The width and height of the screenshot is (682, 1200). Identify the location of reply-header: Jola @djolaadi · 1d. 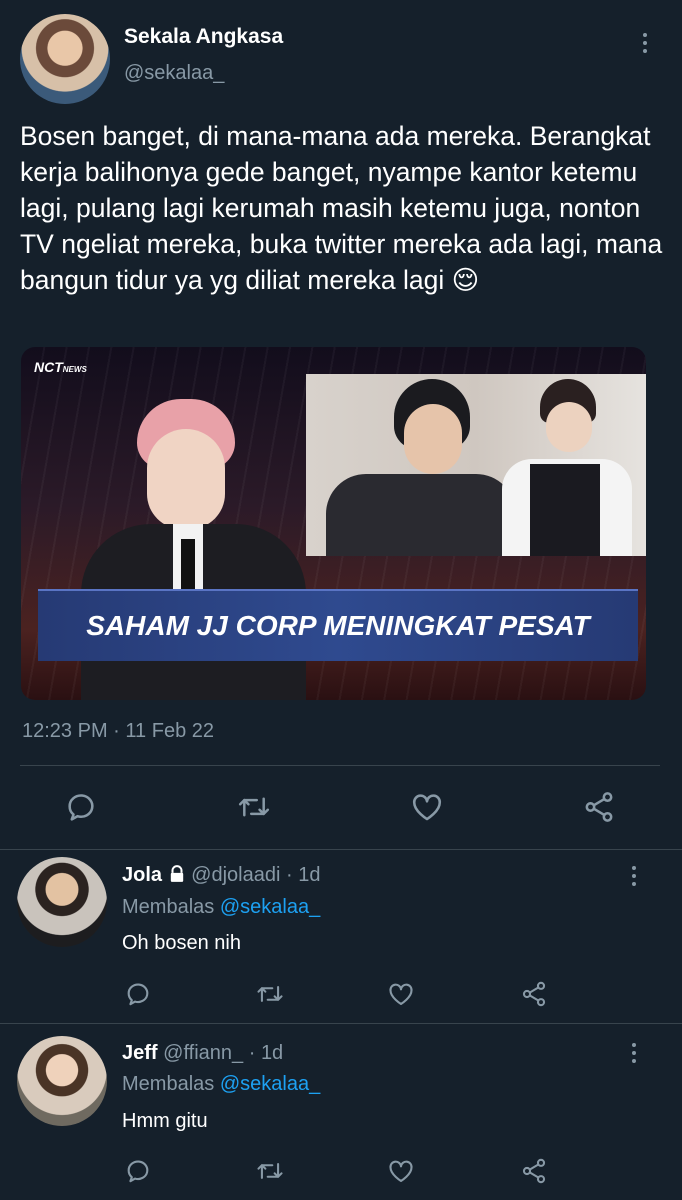
(221, 876).